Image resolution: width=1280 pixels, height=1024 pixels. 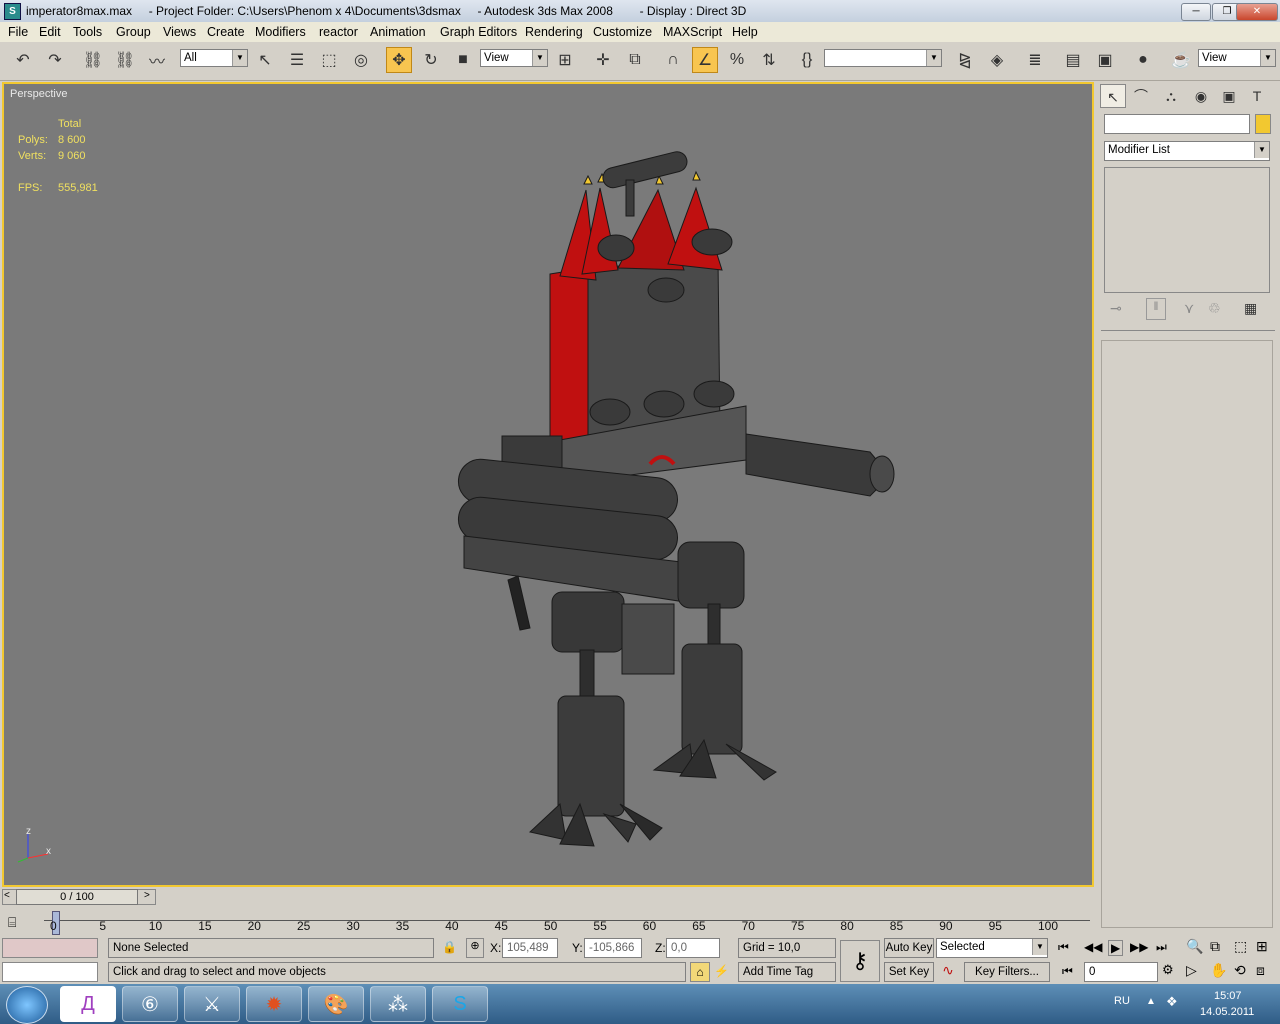 I want to click on configure-modifier-sets-icon: ▦, so click(x=1250, y=308).